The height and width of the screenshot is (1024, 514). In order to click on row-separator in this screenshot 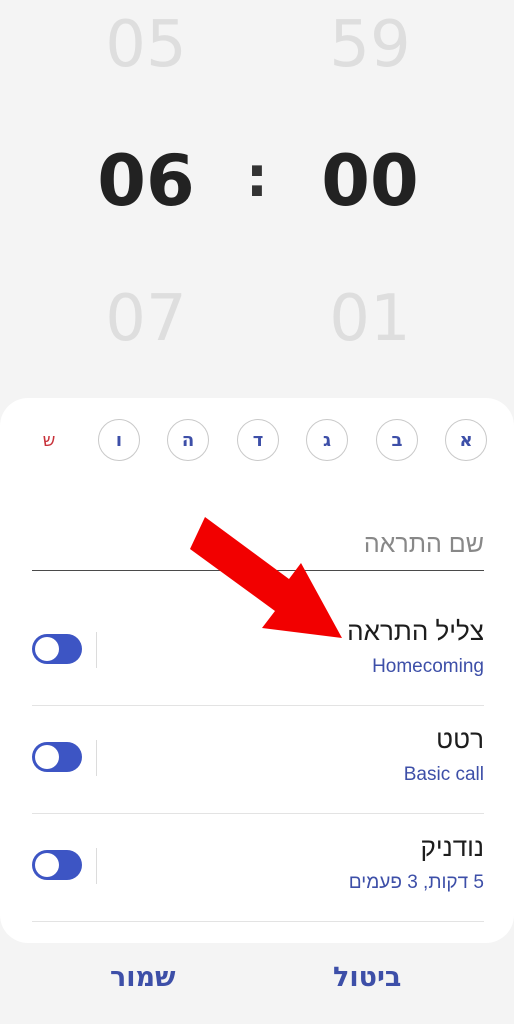, I will do `click(258, 921)`.